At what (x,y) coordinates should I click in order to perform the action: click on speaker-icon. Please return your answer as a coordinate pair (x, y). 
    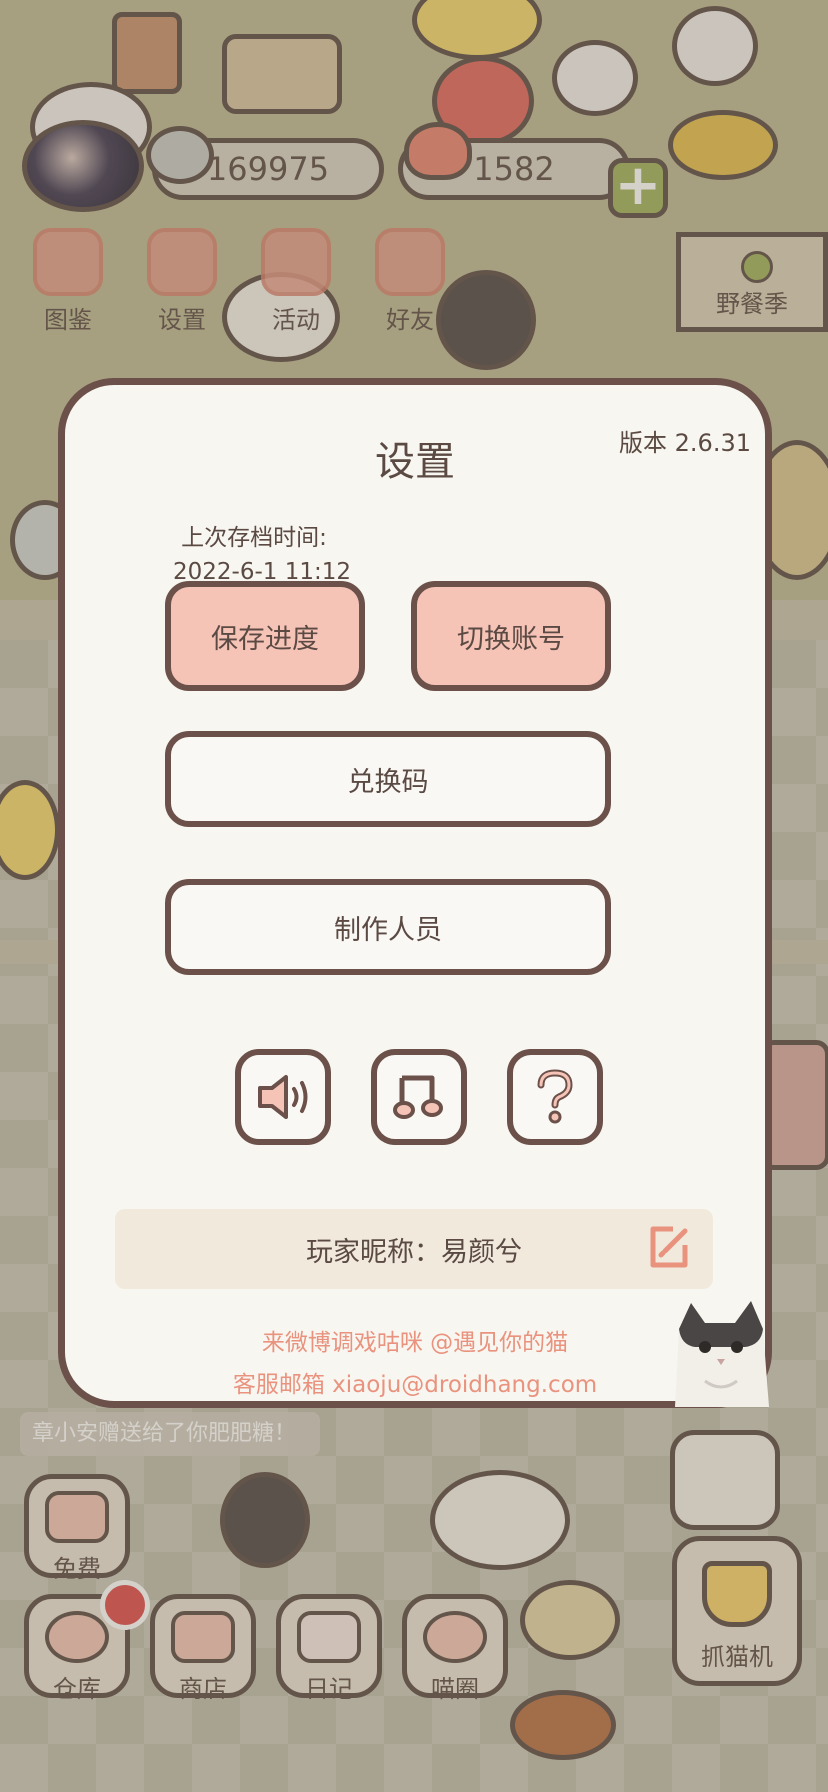
    Looking at the image, I should click on (283, 1097).